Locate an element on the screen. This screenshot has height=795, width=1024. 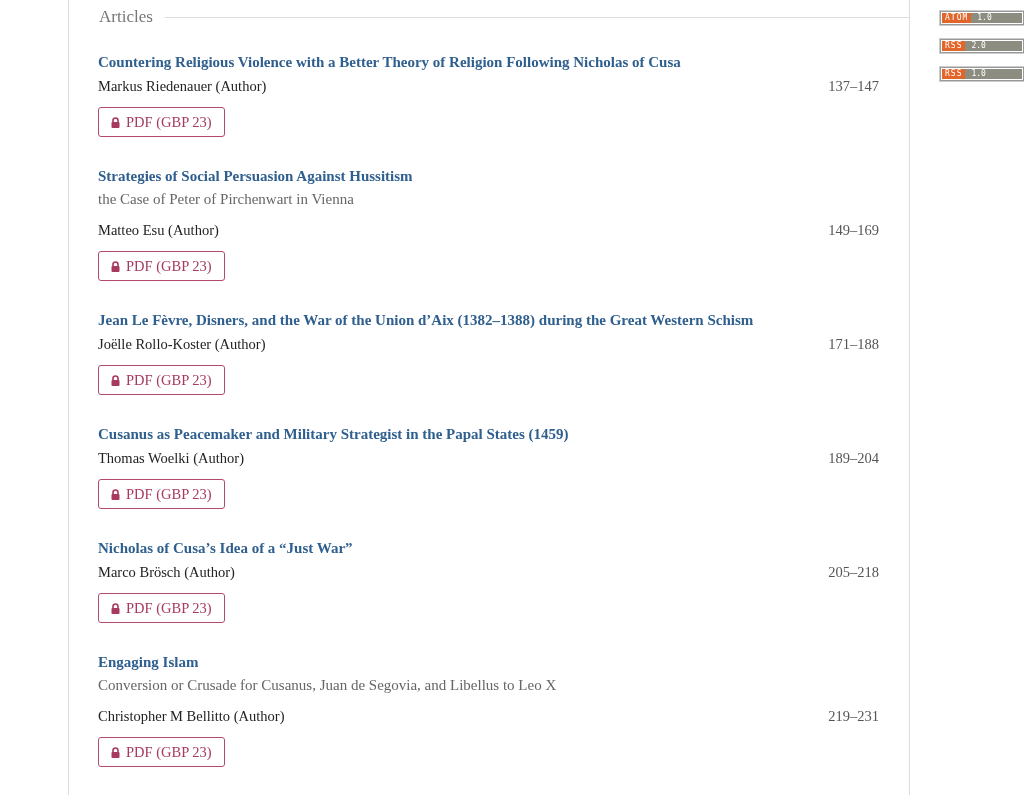
feed-badge: RSS 1.0 is located at coordinates (982, 74).